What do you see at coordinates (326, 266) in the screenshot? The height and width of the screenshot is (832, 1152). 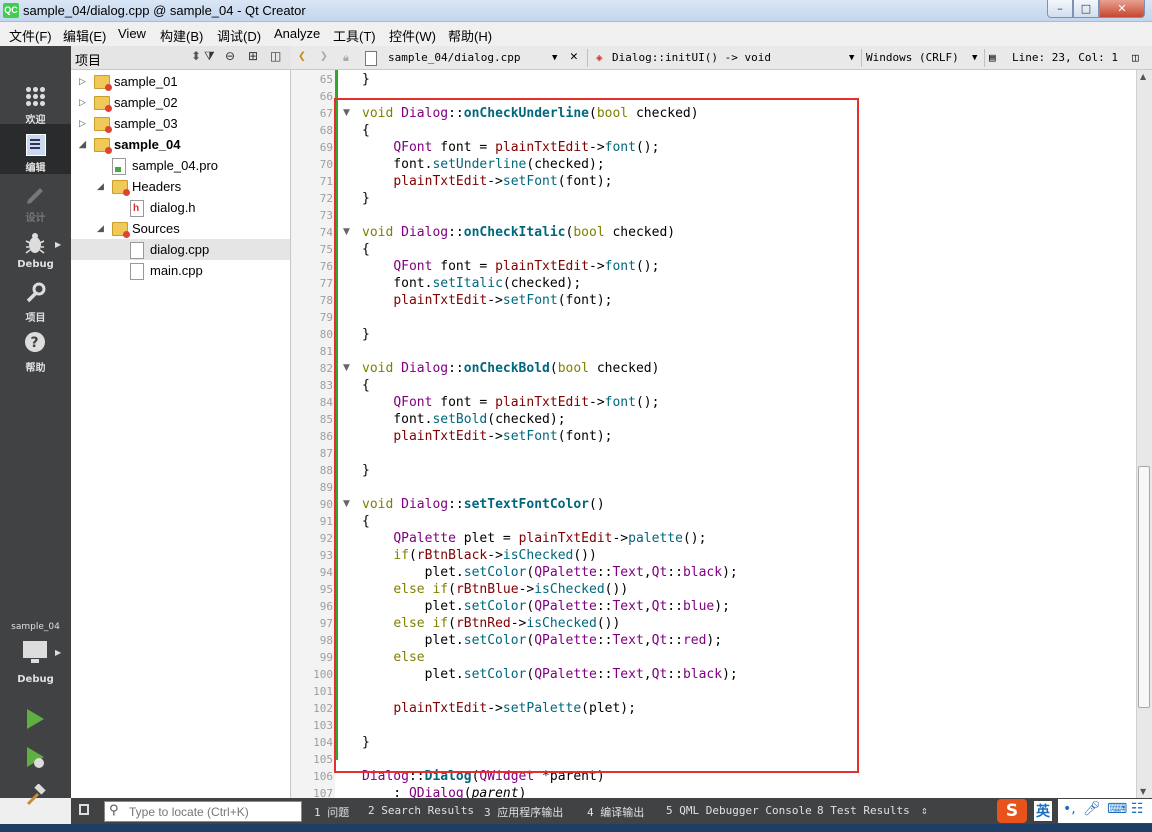 I see `line-number: 76` at bounding box center [326, 266].